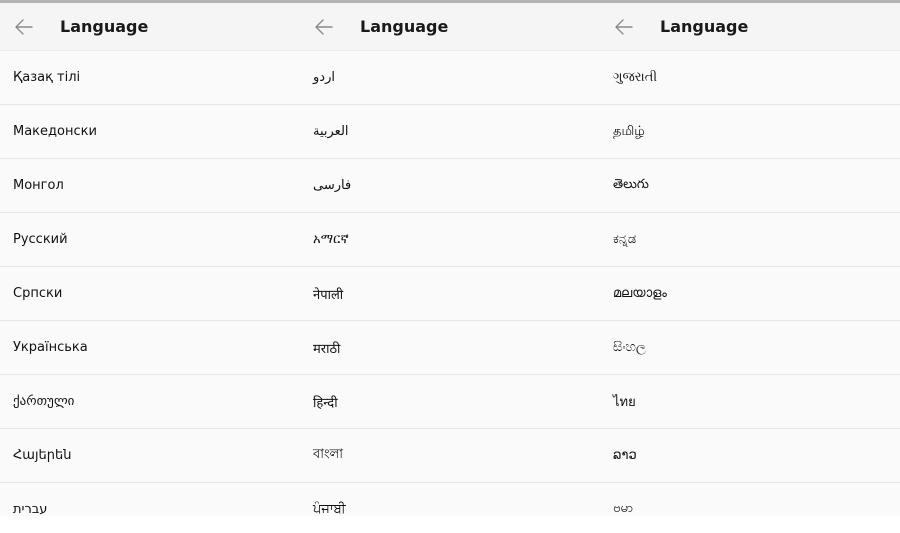  Describe the element at coordinates (750, 348) in the screenshot. I see `language-item: සිංහල` at that location.